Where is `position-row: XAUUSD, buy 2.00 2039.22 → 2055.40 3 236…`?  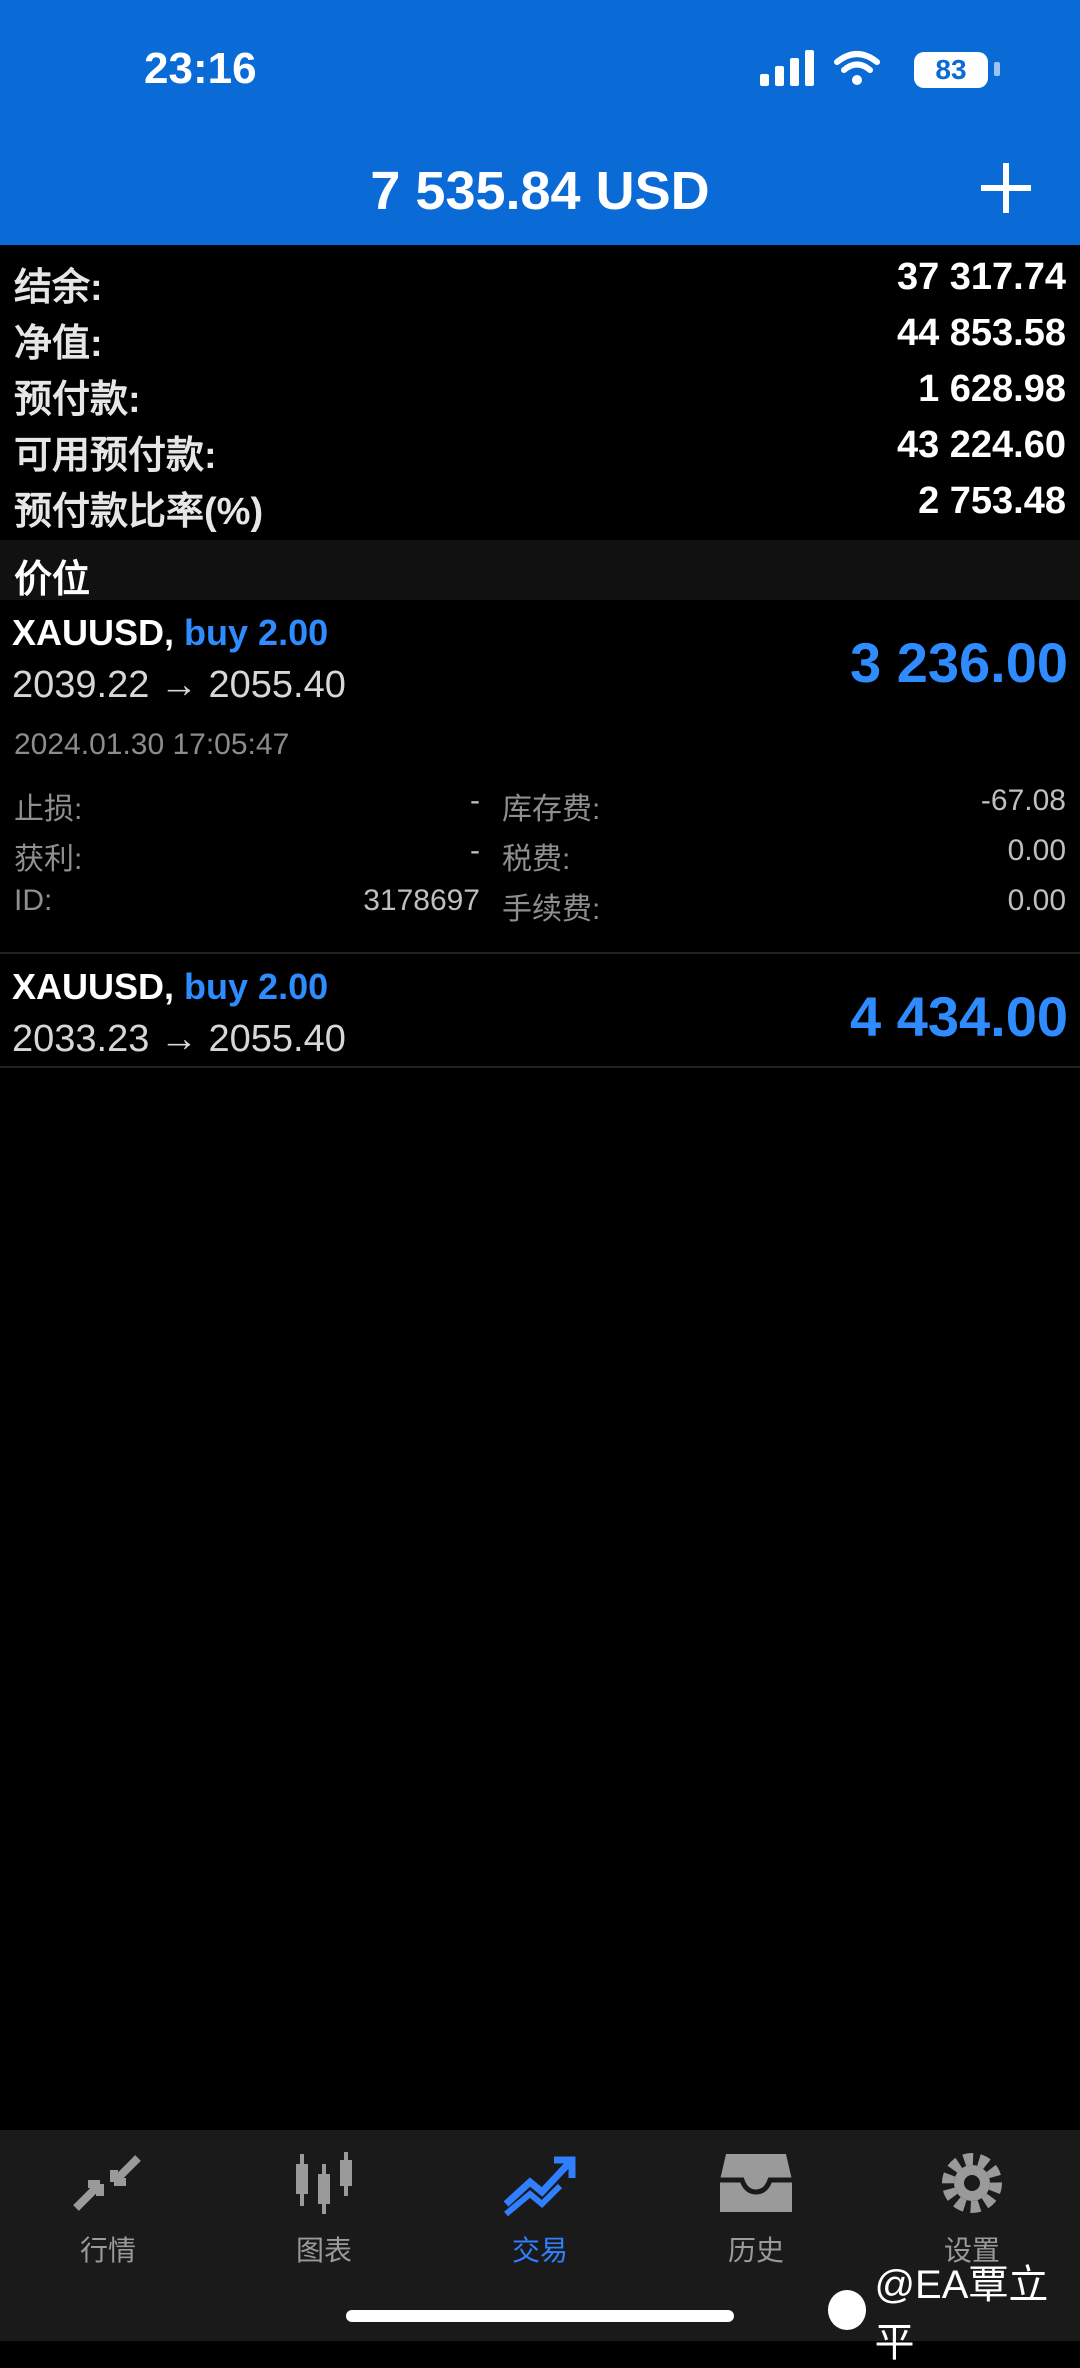 position-row: XAUUSD, buy 2.00 2039.22 → 2055.40 3 236… is located at coordinates (540, 775).